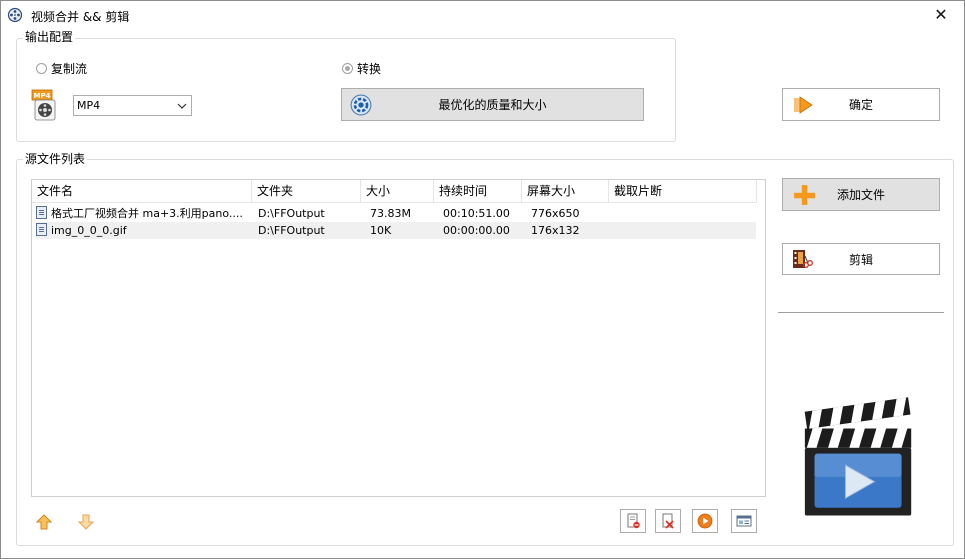 The image size is (965, 559). I want to click on close-icon: ✕, so click(941, 14).